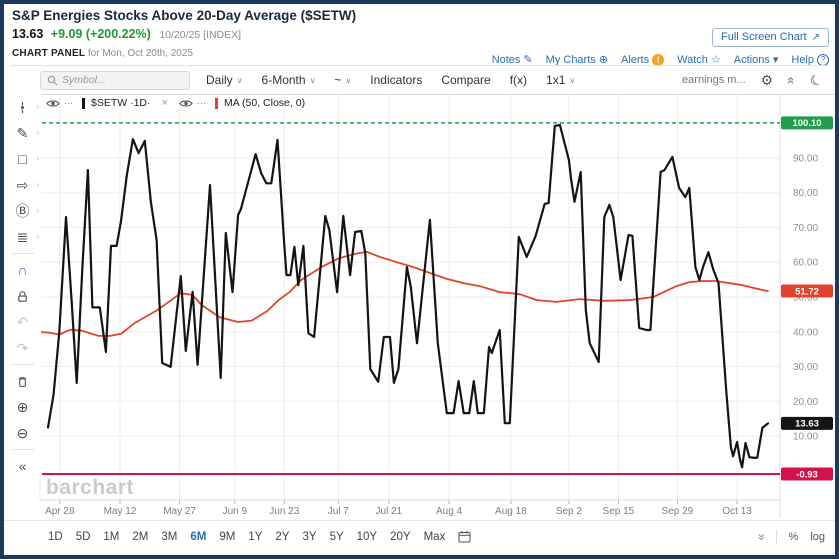 The height and width of the screenshot is (559, 839). What do you see at coordinates (28, 34) in the screenshot?
I see `last-price: 13.63` at bounding box center [28, 34].